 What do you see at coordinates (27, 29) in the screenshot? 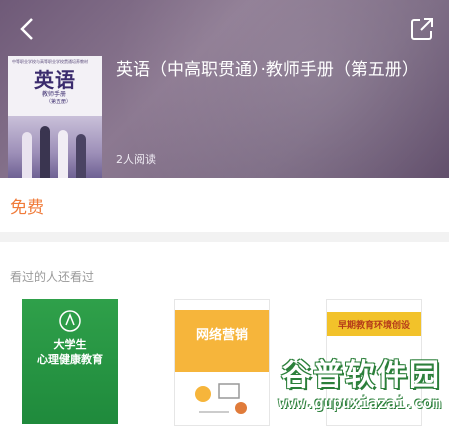
I see `back-icon` at bounding box center [27, 29].